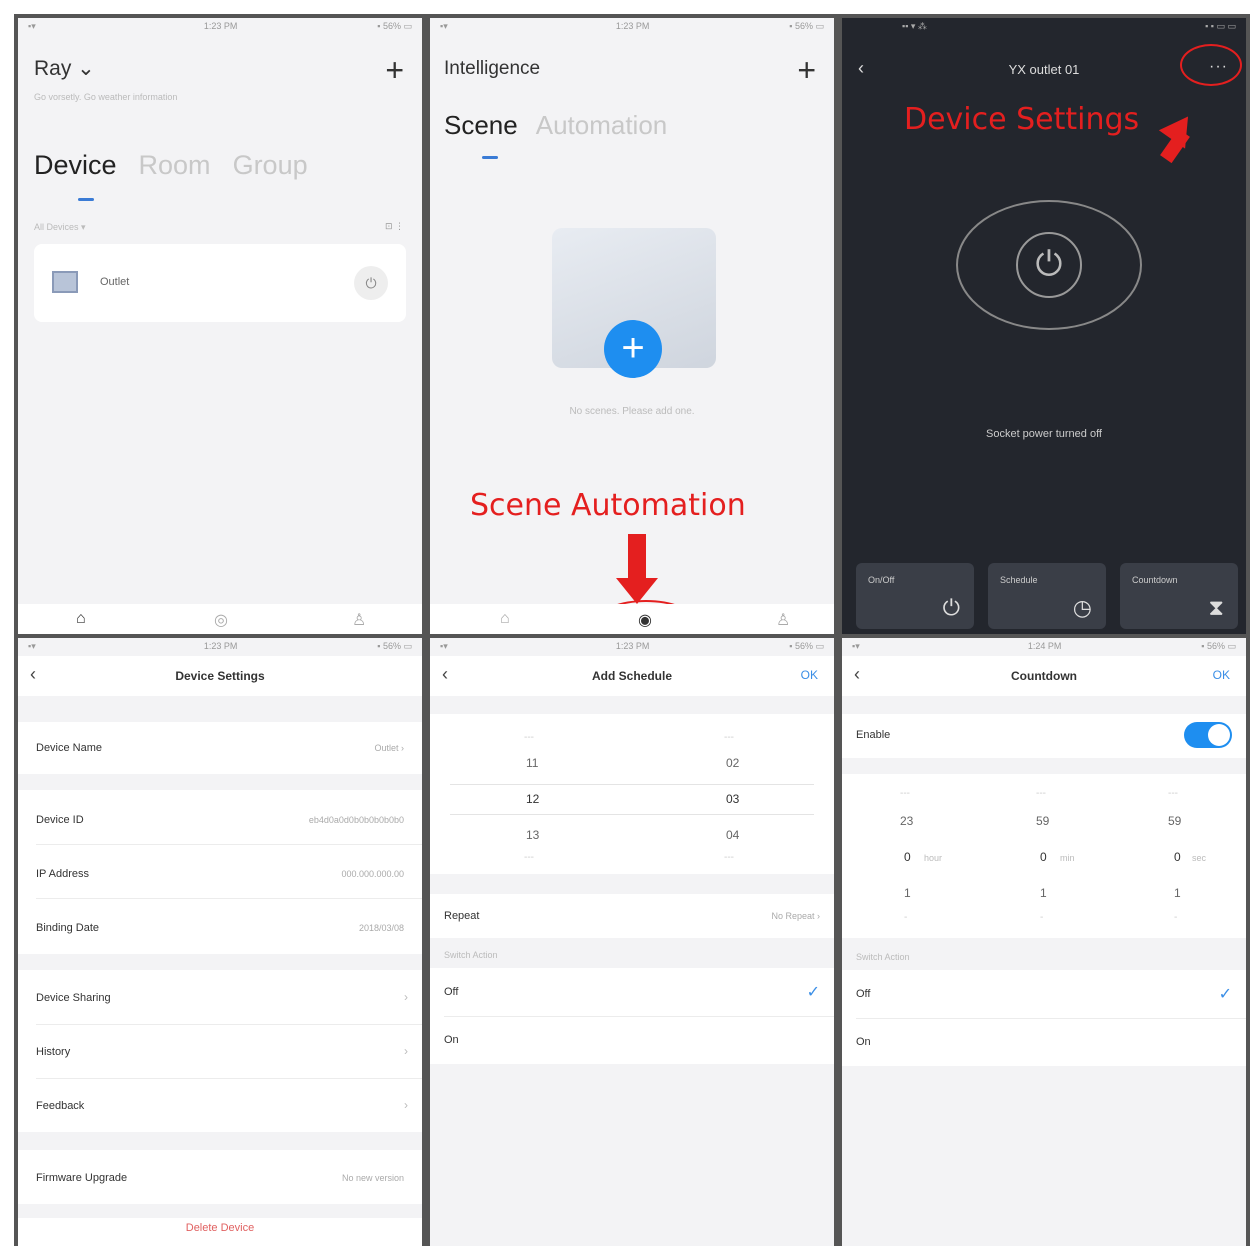  Describe the element at coordinates (1177, 857) in the screenshot. I see `second-selected: 0` at that location.